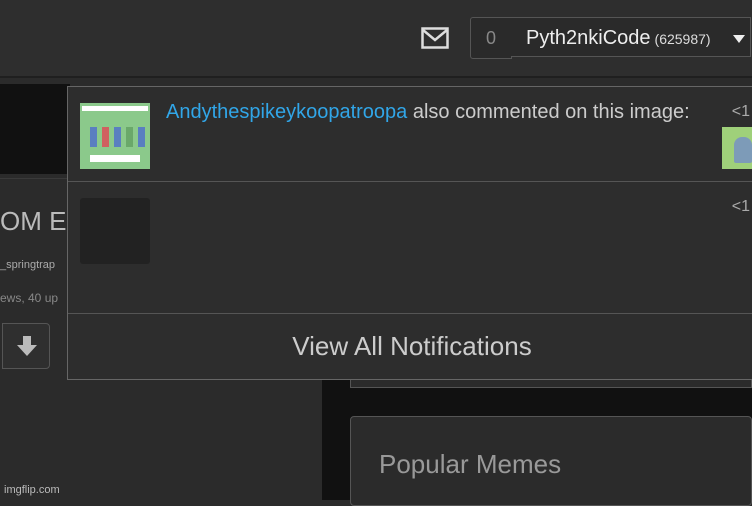  Describe the element at coordinates (588, 38) in the screenshot. I see `username: Pyth2nkiCode` at that location.